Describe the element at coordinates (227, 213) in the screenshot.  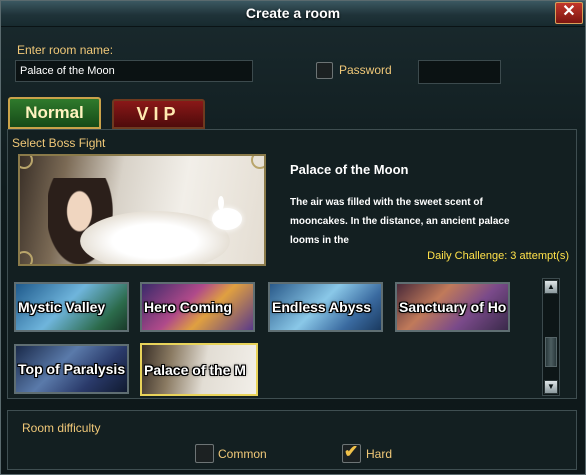
I see `rabbit-icon` at that location.